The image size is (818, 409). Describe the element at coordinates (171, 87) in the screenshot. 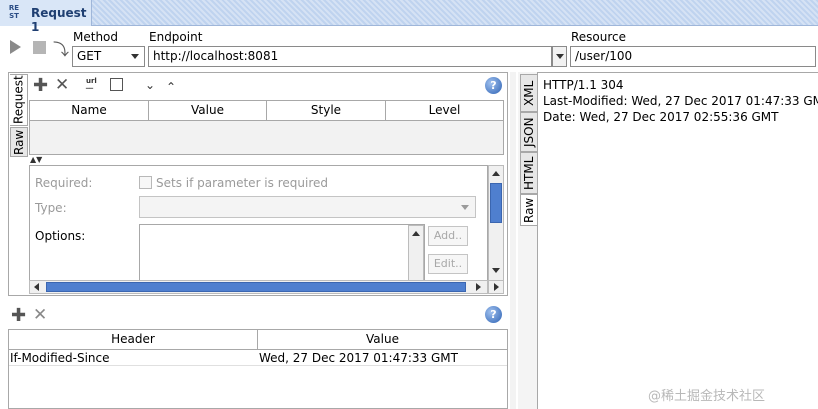

I see `move-up-icon: ⌃` at that location.